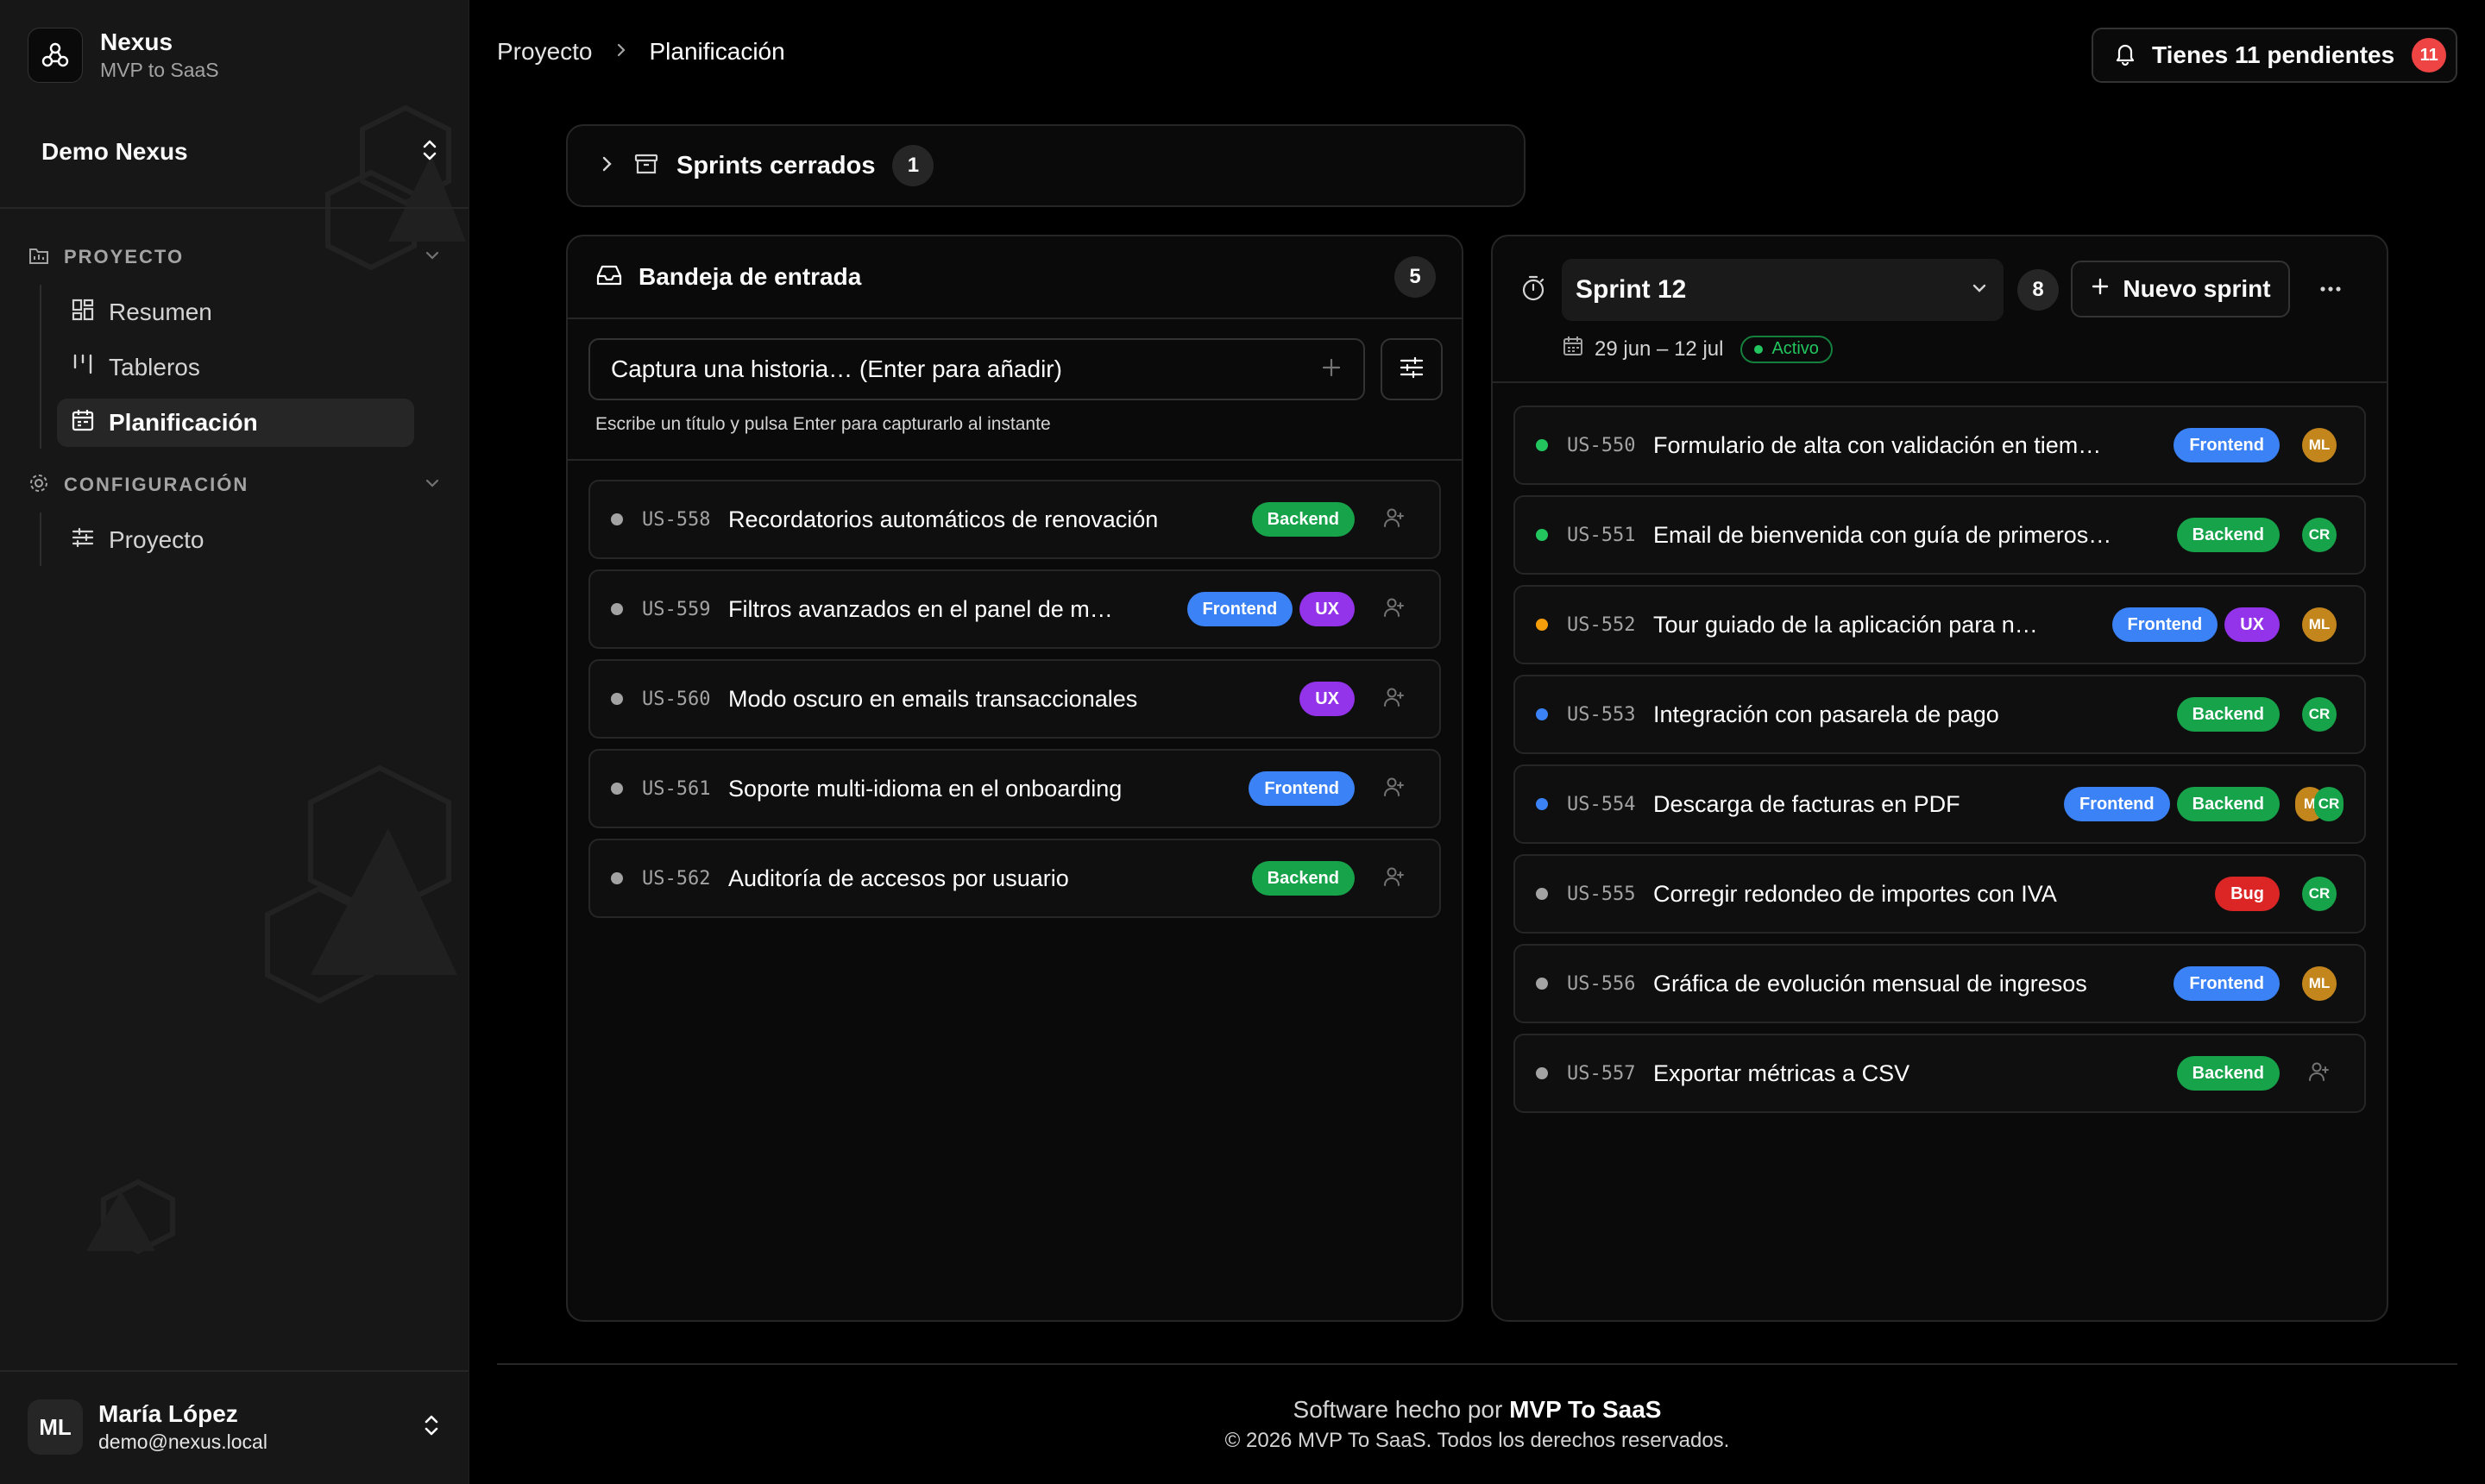  What do you see at coordinates (609, 277) in the screenshot?
I see `inbox-icon` at bounding box center [609, 277].